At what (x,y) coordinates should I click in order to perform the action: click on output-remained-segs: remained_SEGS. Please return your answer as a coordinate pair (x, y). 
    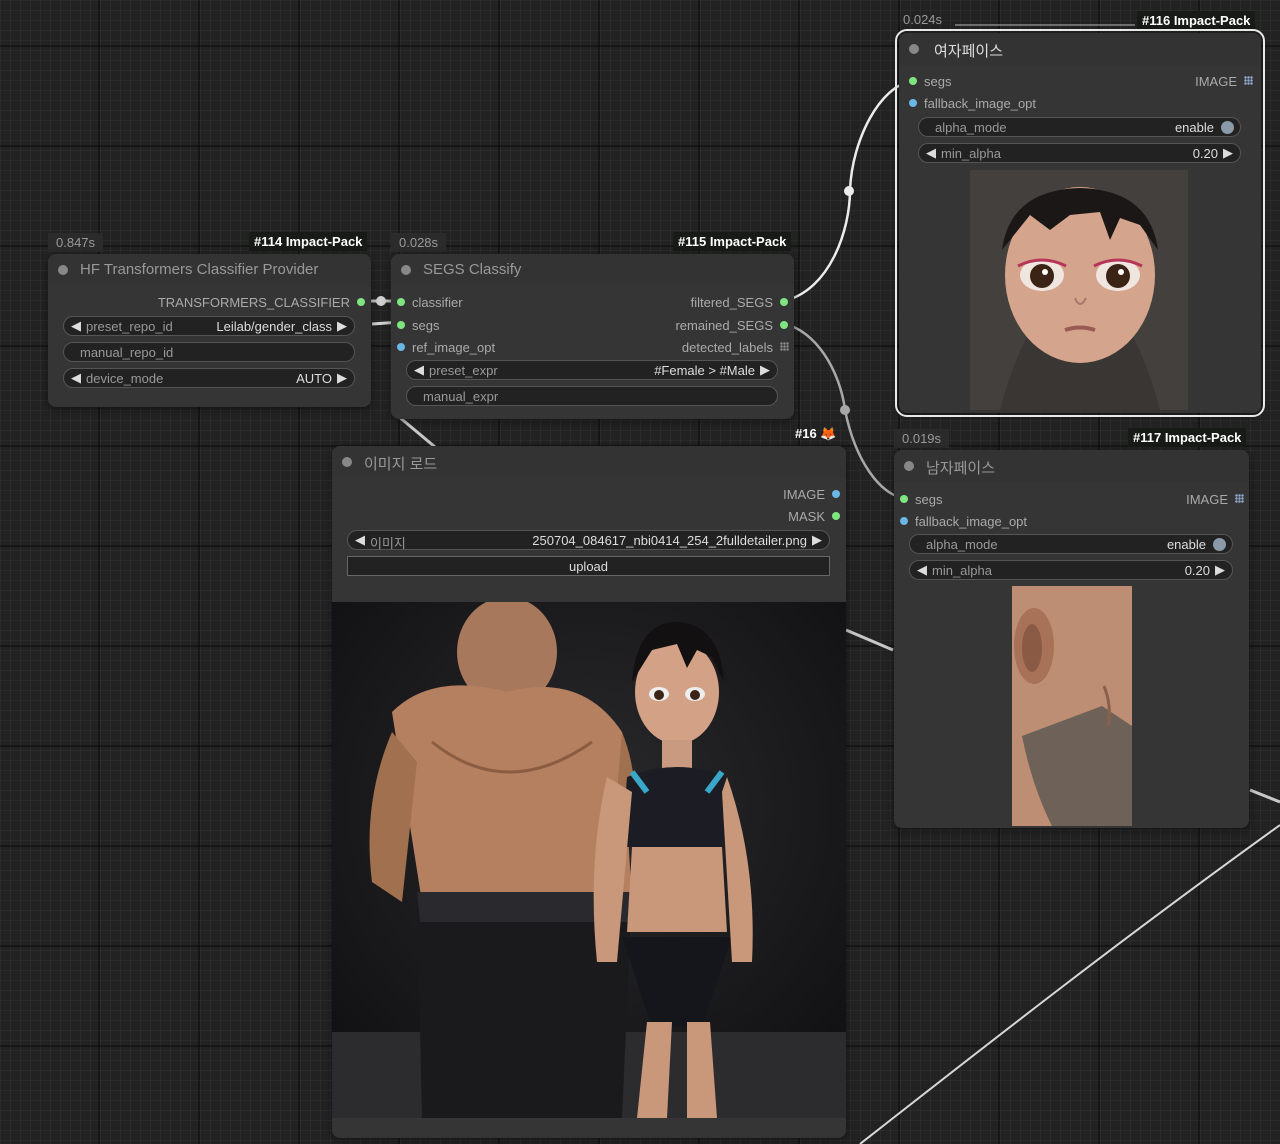
    Looking at the image, I should click on (724, 325).